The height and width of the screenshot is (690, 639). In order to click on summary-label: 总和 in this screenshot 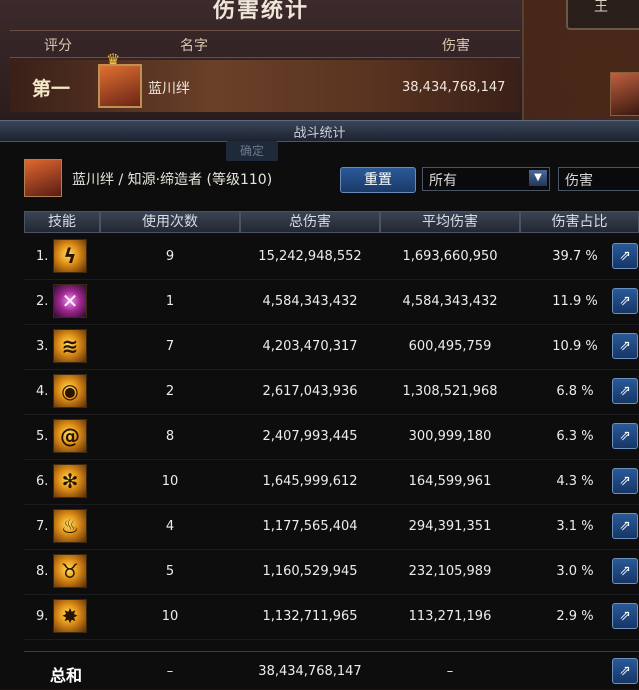, I will do `click(66, 675)`.